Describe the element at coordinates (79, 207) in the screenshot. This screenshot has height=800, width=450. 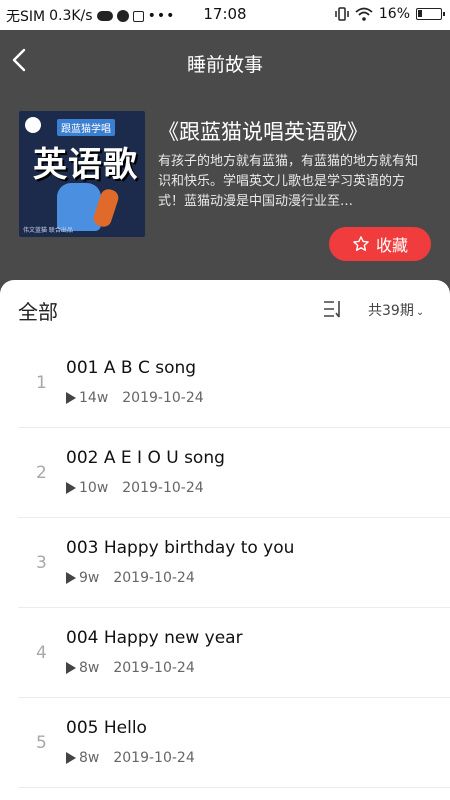
I see `blue-cat-illustration` at that location.